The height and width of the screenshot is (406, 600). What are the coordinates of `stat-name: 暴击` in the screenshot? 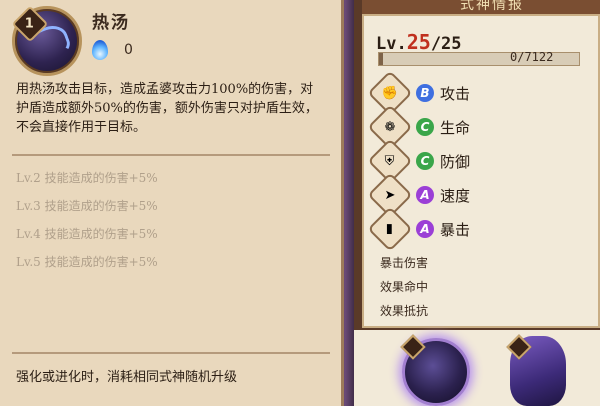 It's located at (455, 229).